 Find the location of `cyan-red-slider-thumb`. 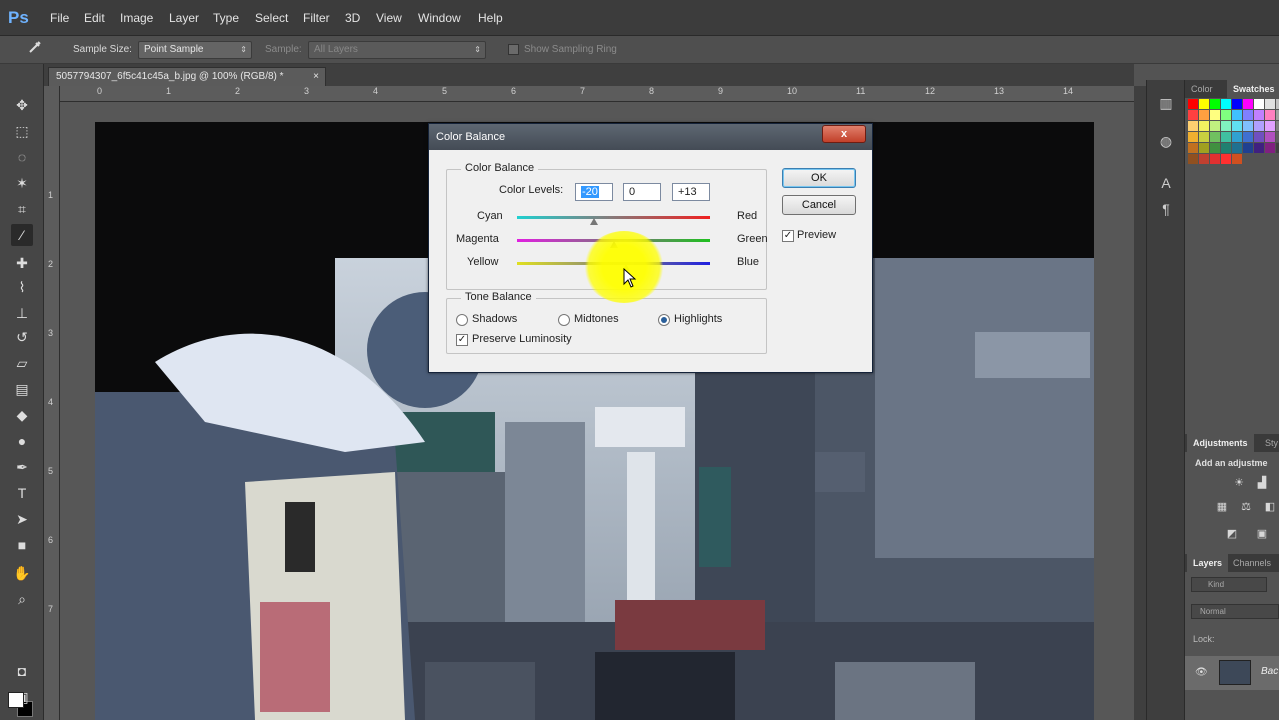

cyan-red-slider-thumb is located at coordinates (594, 221).